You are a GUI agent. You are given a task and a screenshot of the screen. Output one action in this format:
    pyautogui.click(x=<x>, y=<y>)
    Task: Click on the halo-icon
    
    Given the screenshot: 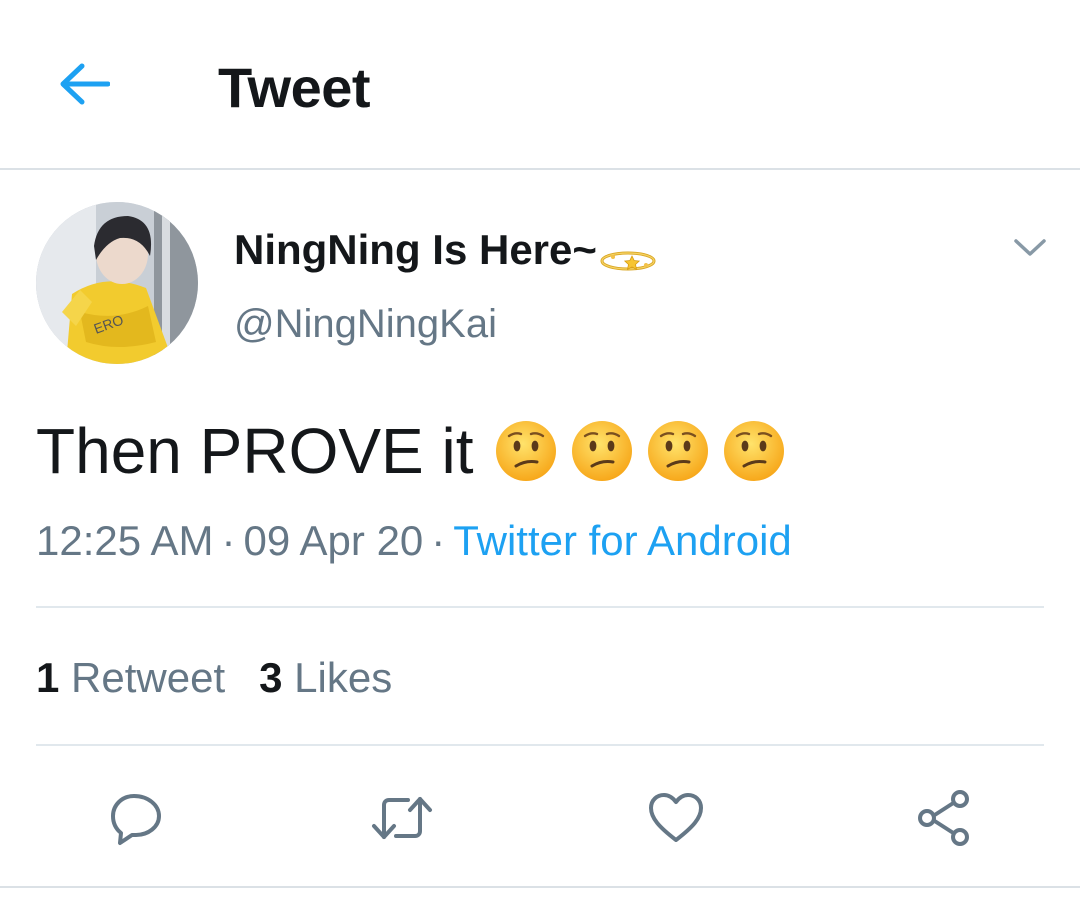 What is the action you would take?
    pyautogui.click(x=628, y=253)
    